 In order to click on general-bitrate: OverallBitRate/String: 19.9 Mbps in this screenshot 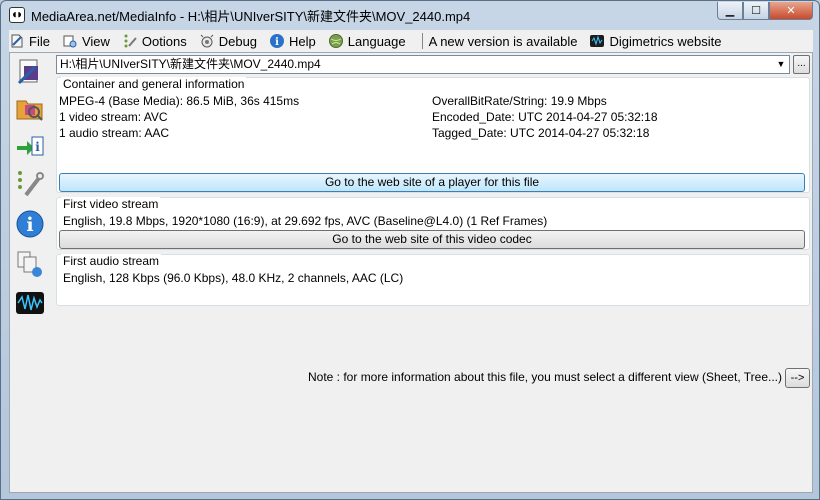, I will do `click(519, 101)`.